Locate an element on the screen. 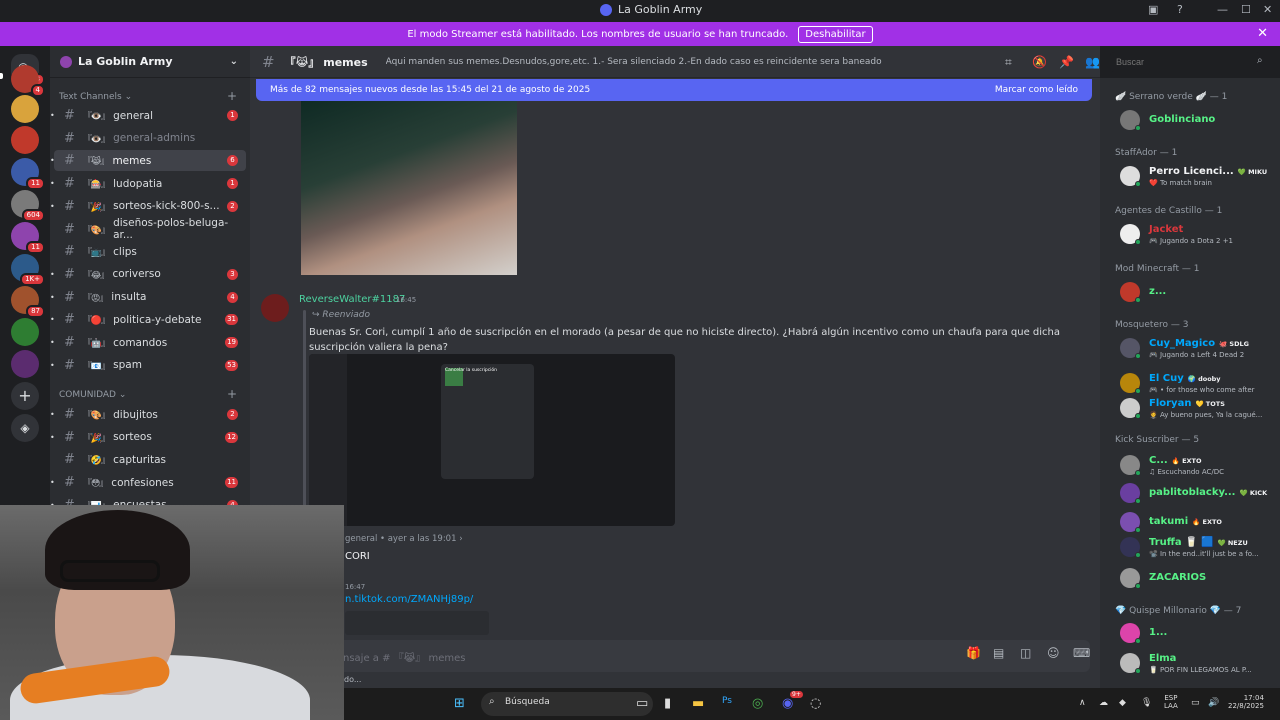  onedrive-icon: ☁ is located at coordinates (1103, 703).